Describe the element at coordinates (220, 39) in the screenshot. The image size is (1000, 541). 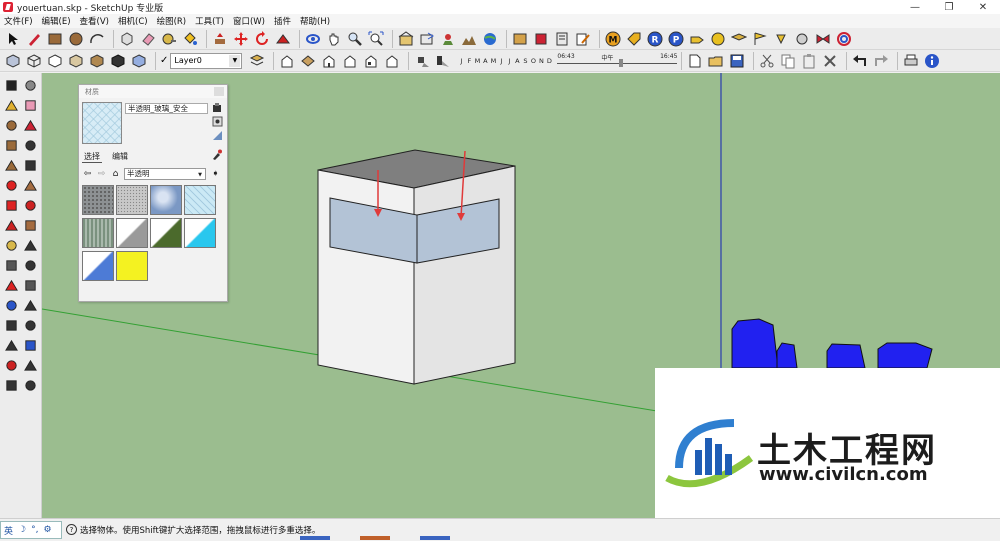
I see `push-pull-button` at that location.